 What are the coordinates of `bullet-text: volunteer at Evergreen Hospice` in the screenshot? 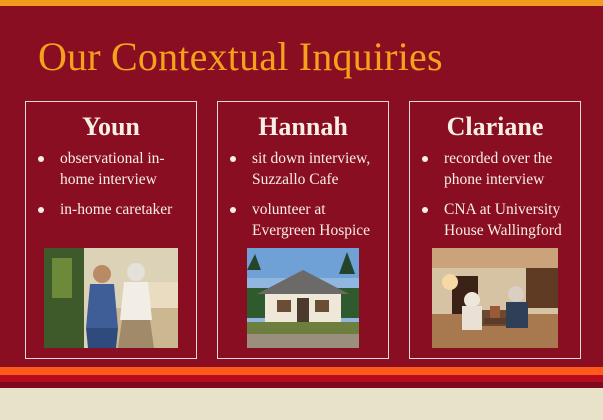 It's located at (311, 220).